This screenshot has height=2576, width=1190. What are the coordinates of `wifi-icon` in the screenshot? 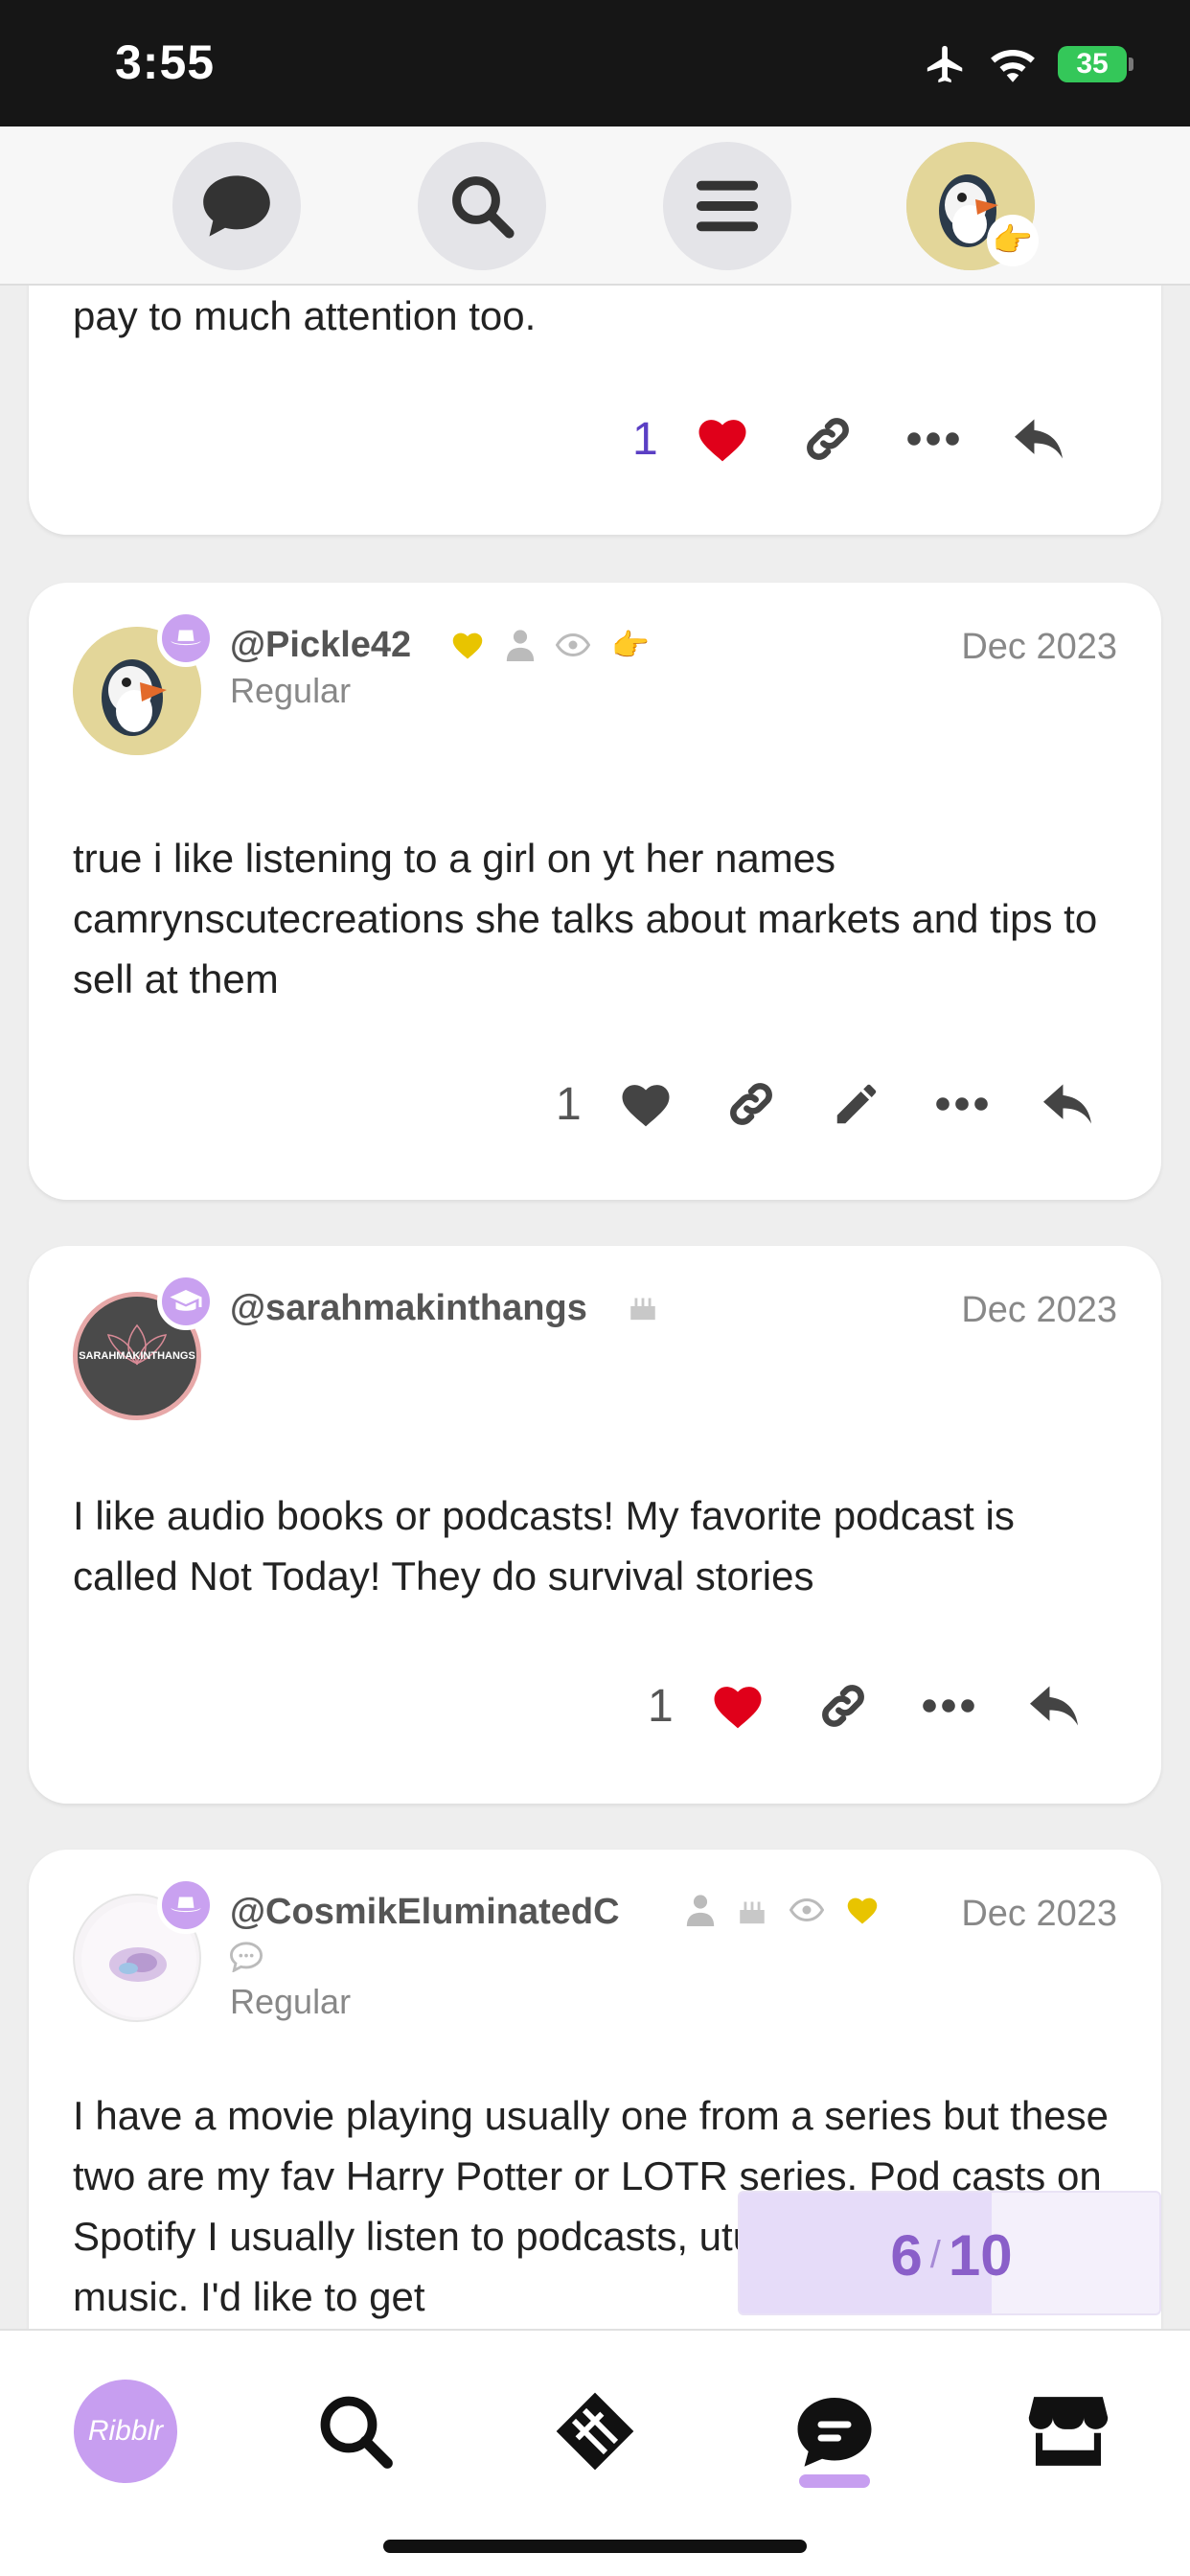 It's located at (1013, 65).